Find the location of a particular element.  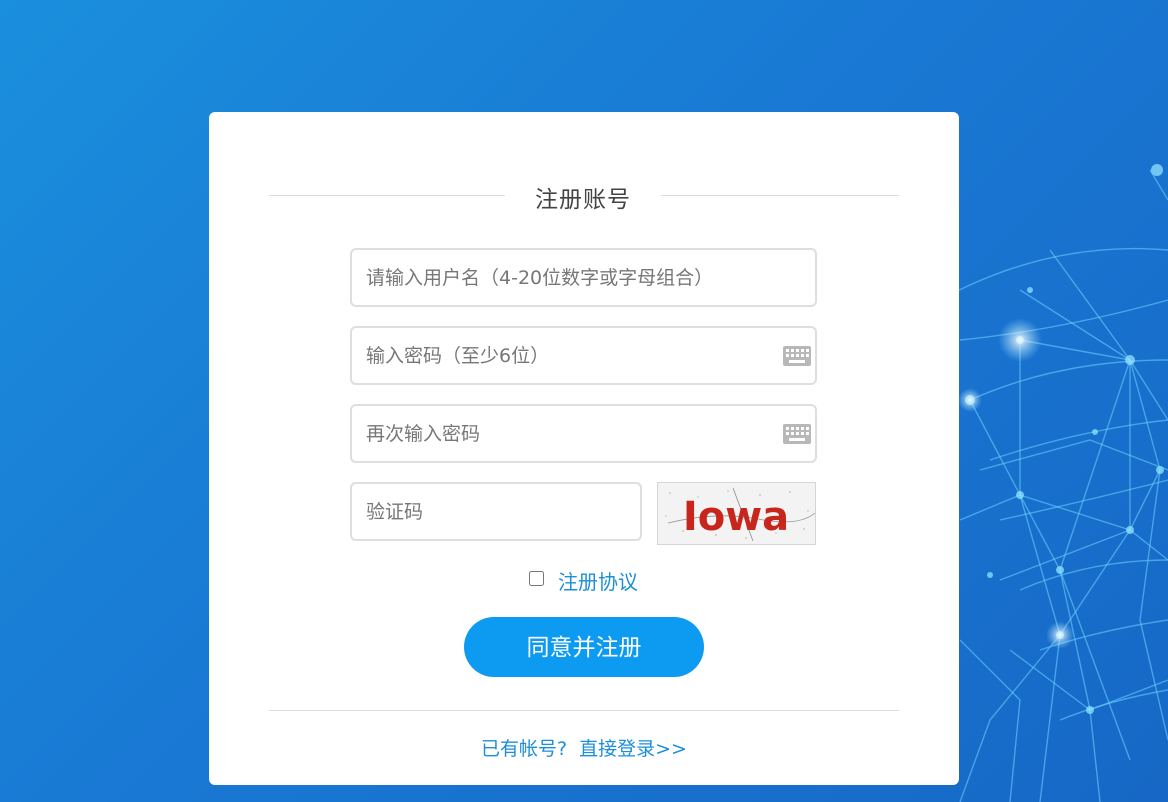

captcha-image-graphic: Iowa is located at coordinates (736, 513).